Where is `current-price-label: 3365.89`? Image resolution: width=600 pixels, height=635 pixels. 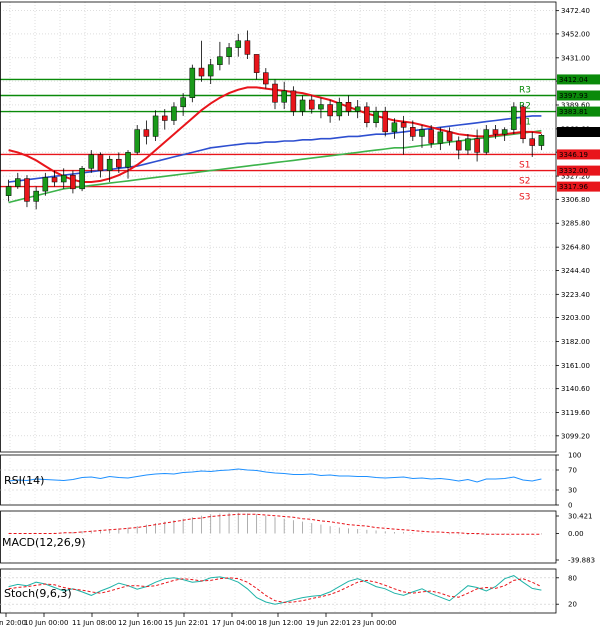
current-price-label: 3365.89 is located at coordinates (573, 132).